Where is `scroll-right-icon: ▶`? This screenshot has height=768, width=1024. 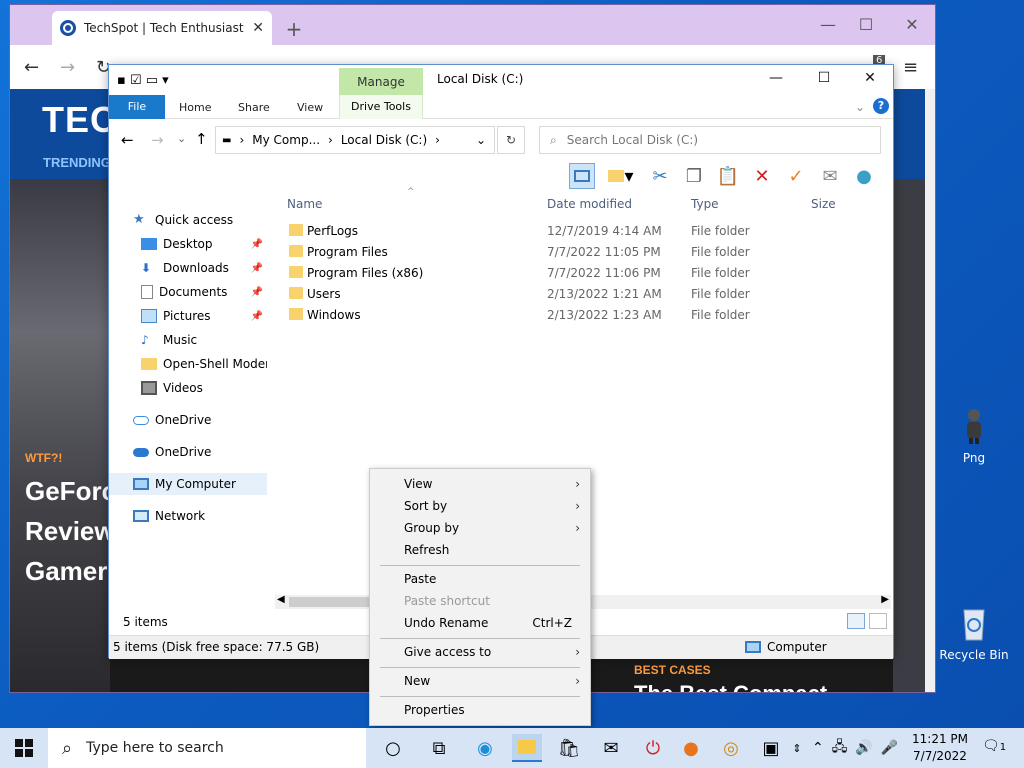 scroll-right-icon: ▶ is located at coordinates (885, 599).